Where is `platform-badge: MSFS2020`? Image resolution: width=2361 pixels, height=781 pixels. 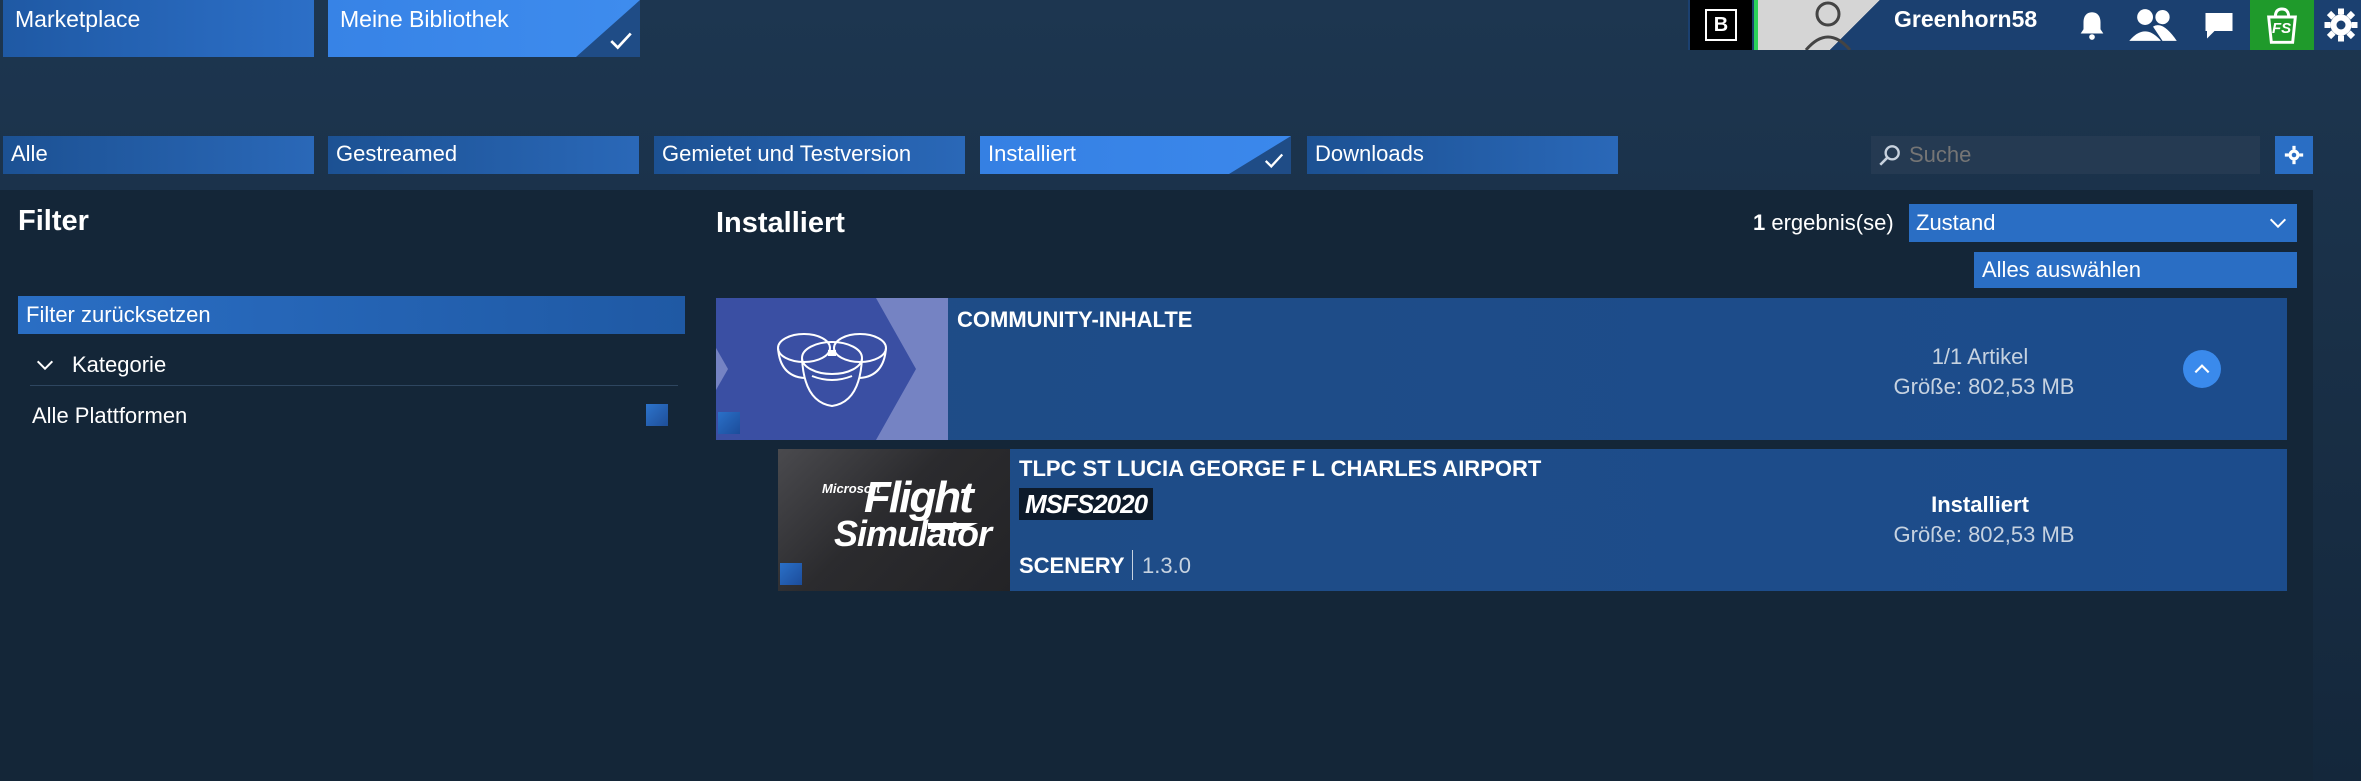 platform-badge: MSFS2020 is located at coordinates (1086, 504).